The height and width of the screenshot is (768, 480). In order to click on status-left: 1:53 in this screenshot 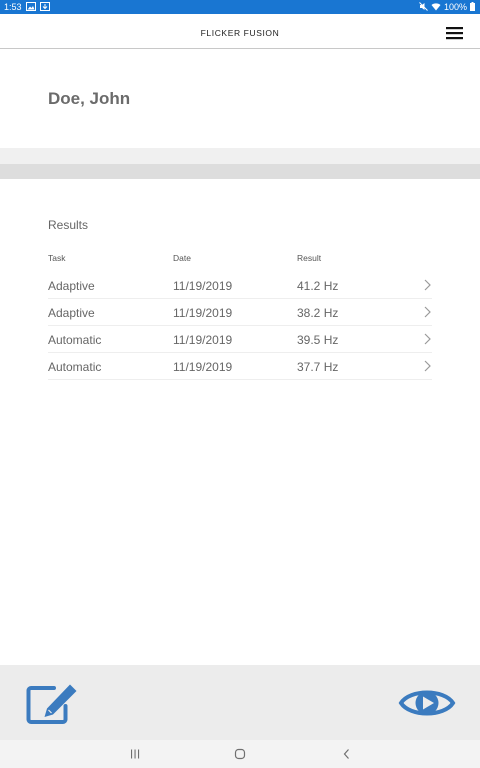, I will do `click(27, 7)`.